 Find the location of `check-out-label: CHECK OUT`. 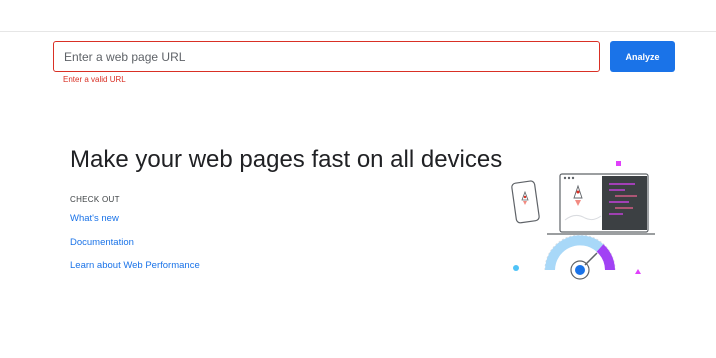

check-out-label: CHECK OUT is located at coordinates (95, 199).